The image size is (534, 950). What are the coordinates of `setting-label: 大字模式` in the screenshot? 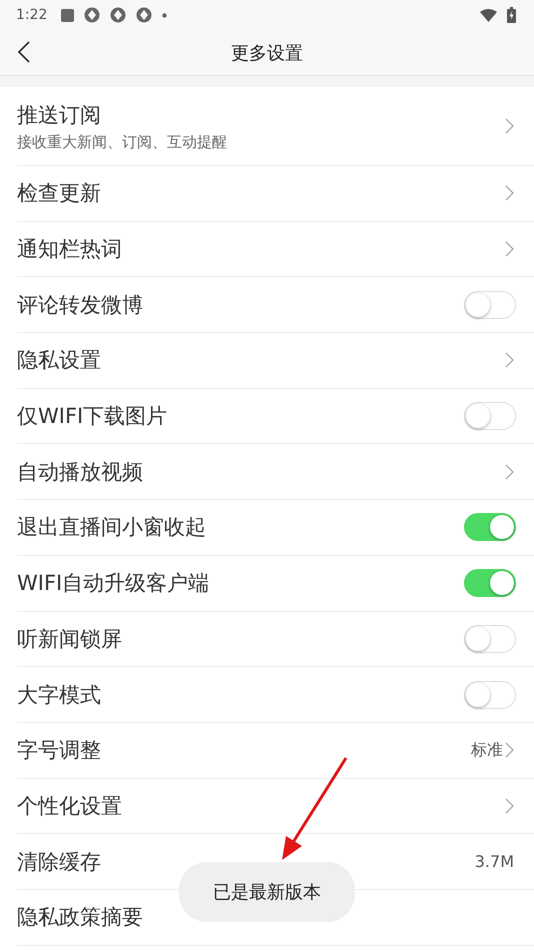 It's located at (59, 694).